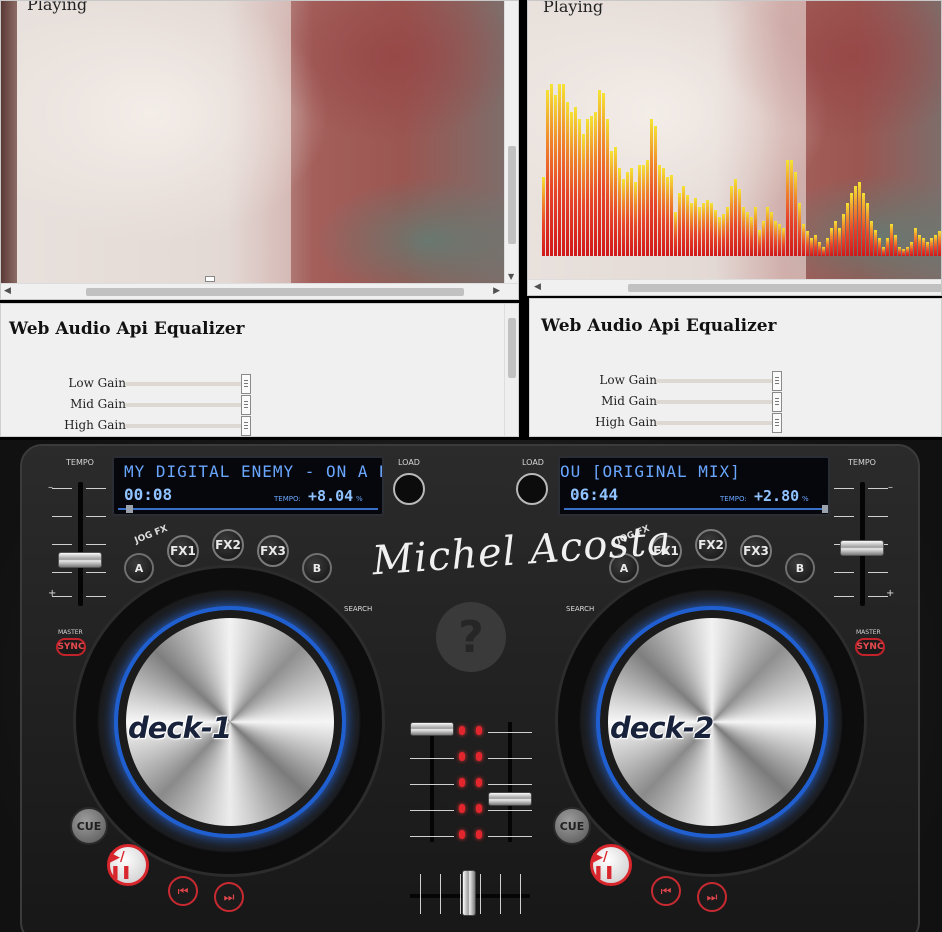  I want to click on deck-2-tempo-handle, so click(862, 548).